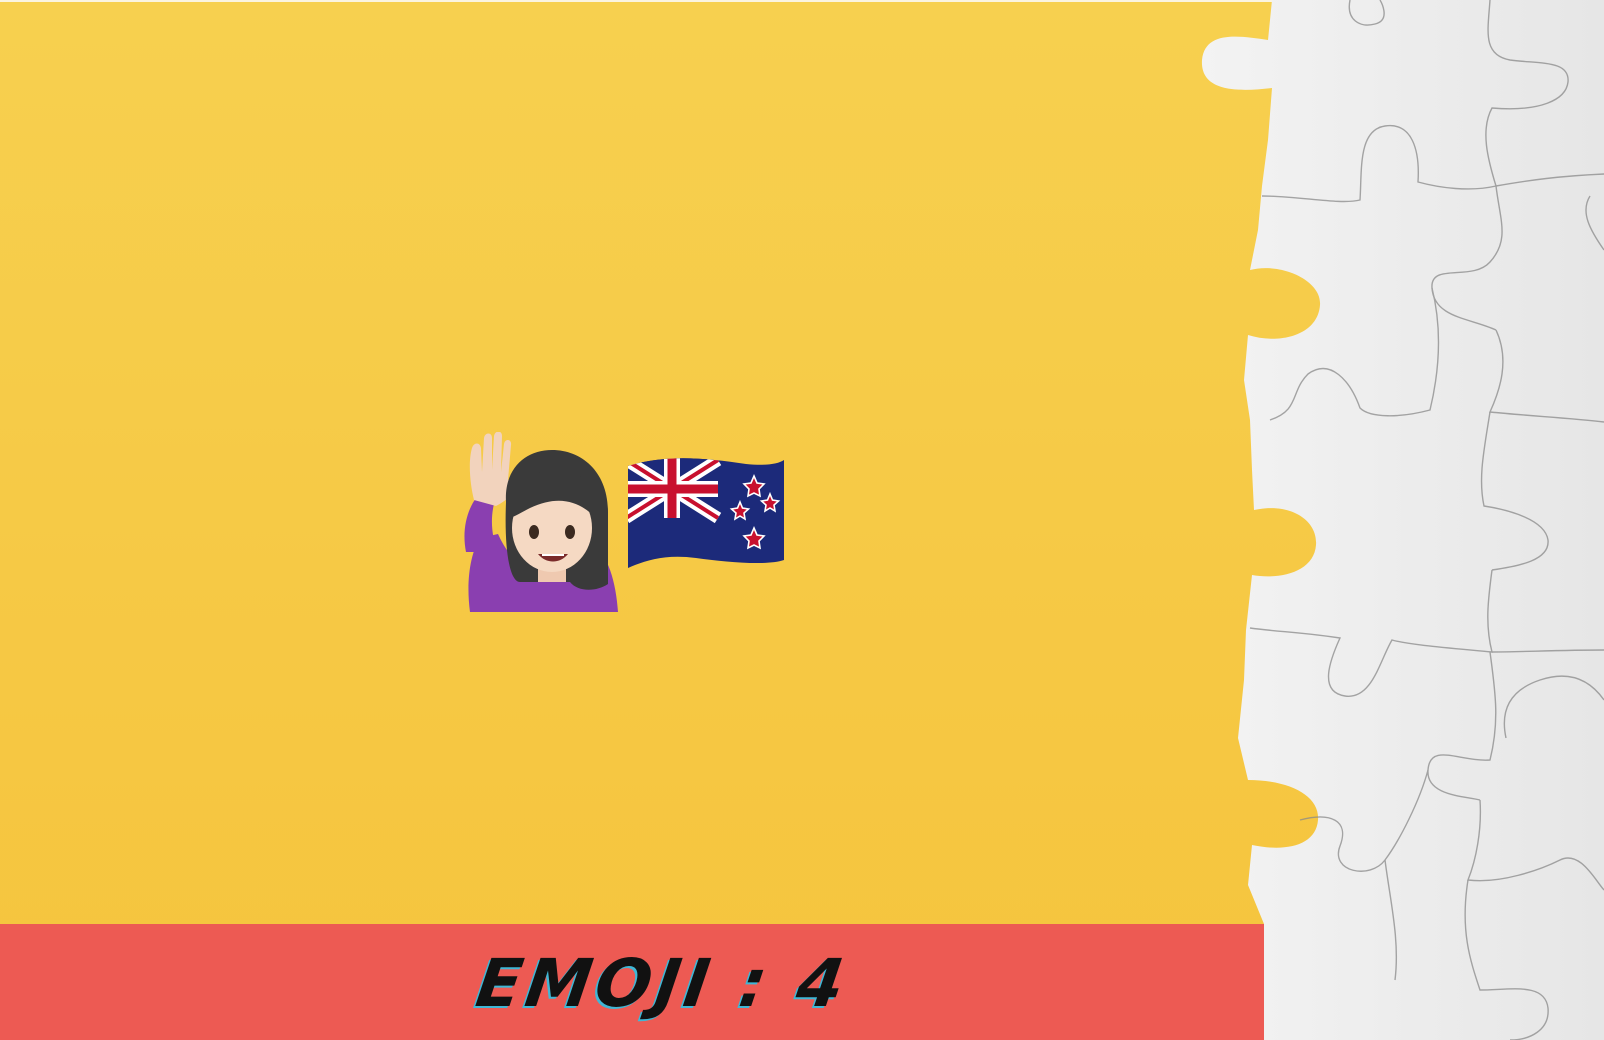 The height and width of the screenshot is (1040, 1604). I want to click on woman-raising-hand-icon, so click(541, 522).